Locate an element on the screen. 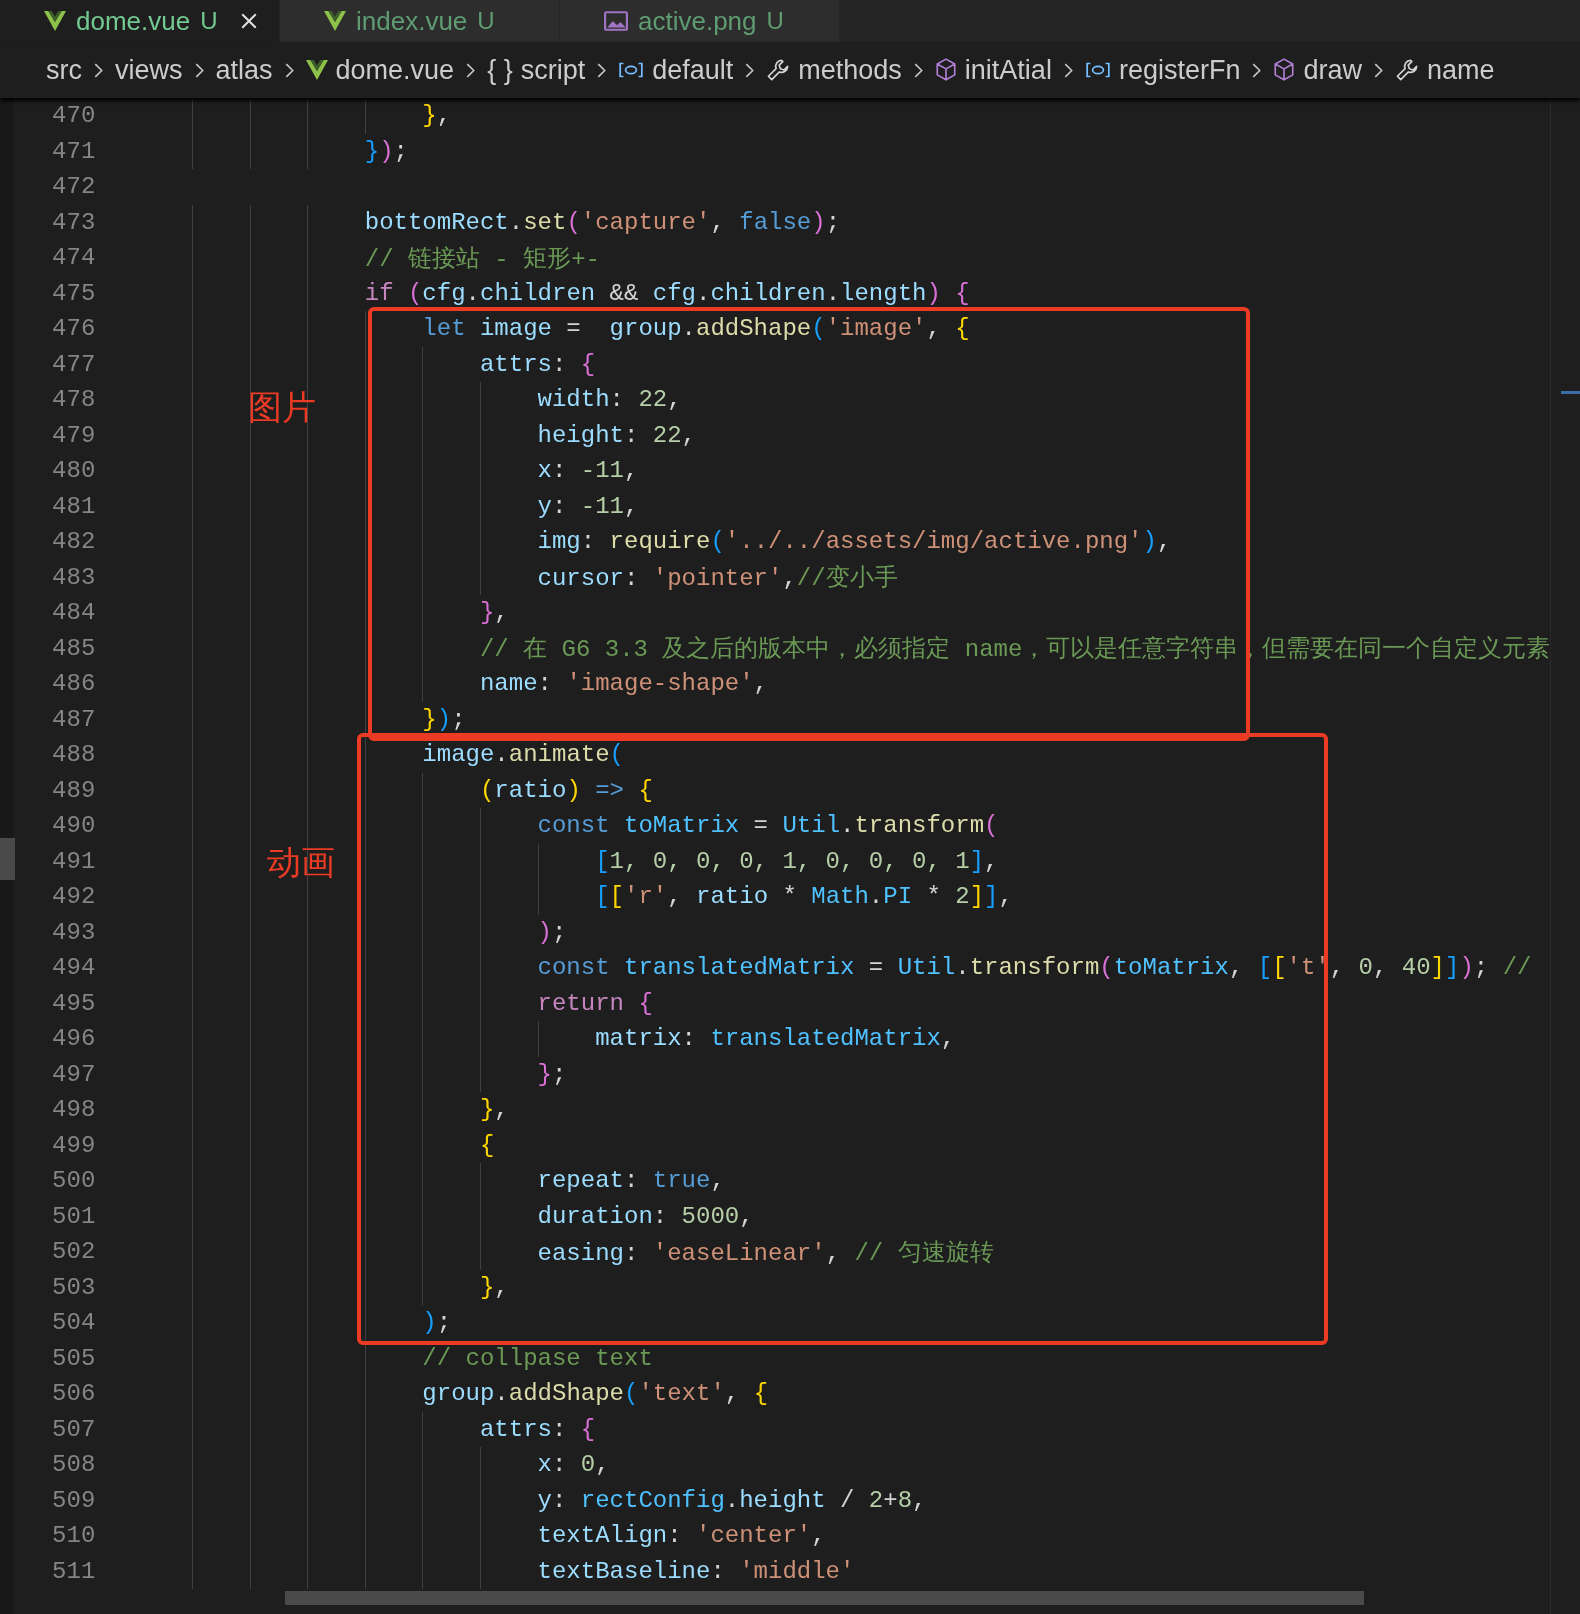 The width and height of the screenshot is (1580, 1614). image-icon is located at coordinates (616, 21).